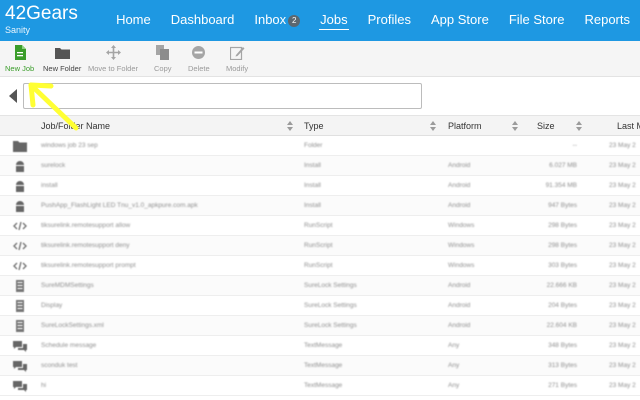 Image resolution: width=640 pixels, height=400 pixels. What do you see at coordinates (330, 305) in the screenshot?
I see `cell-type: SureLock Settings` at bounding box center [330, 305].